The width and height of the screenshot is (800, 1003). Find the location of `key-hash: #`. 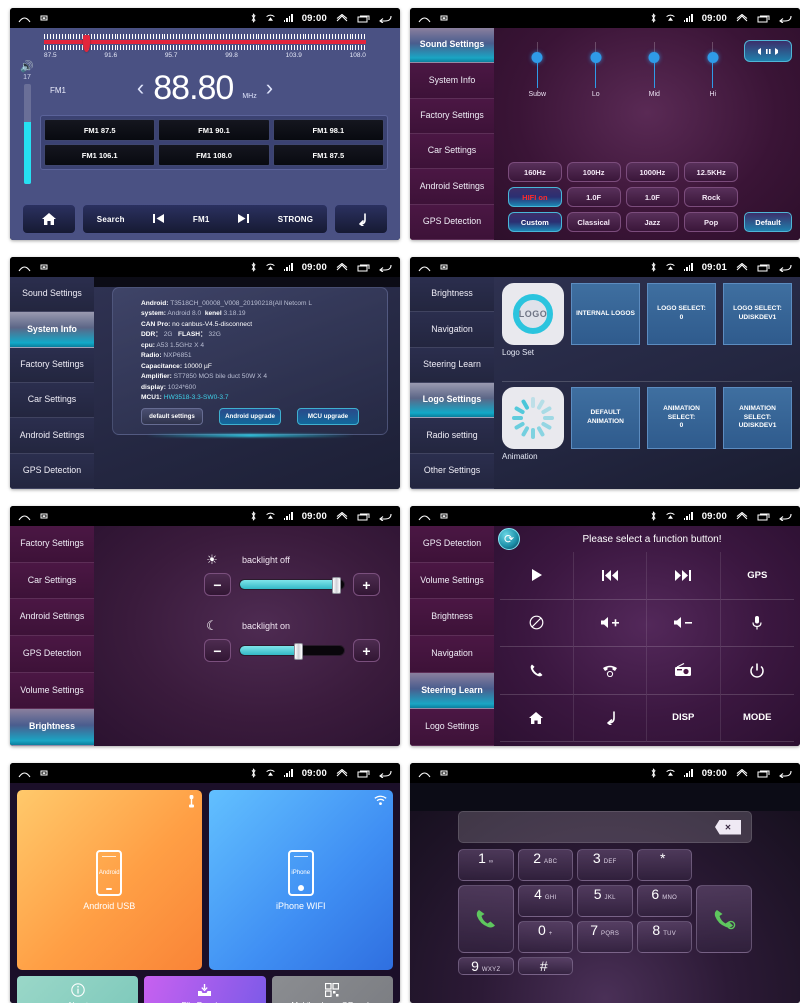

key-hash: # is located at coordinates (546, 966).